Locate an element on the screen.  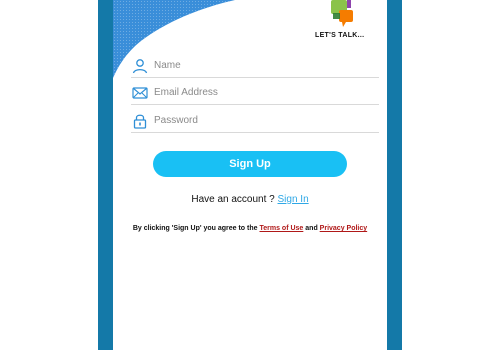
password-input is located at coordinates (259, 120).